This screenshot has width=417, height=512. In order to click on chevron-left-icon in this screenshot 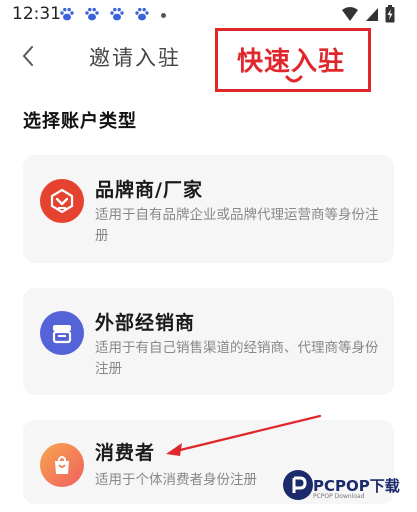, I will do `click(28, 56)`.